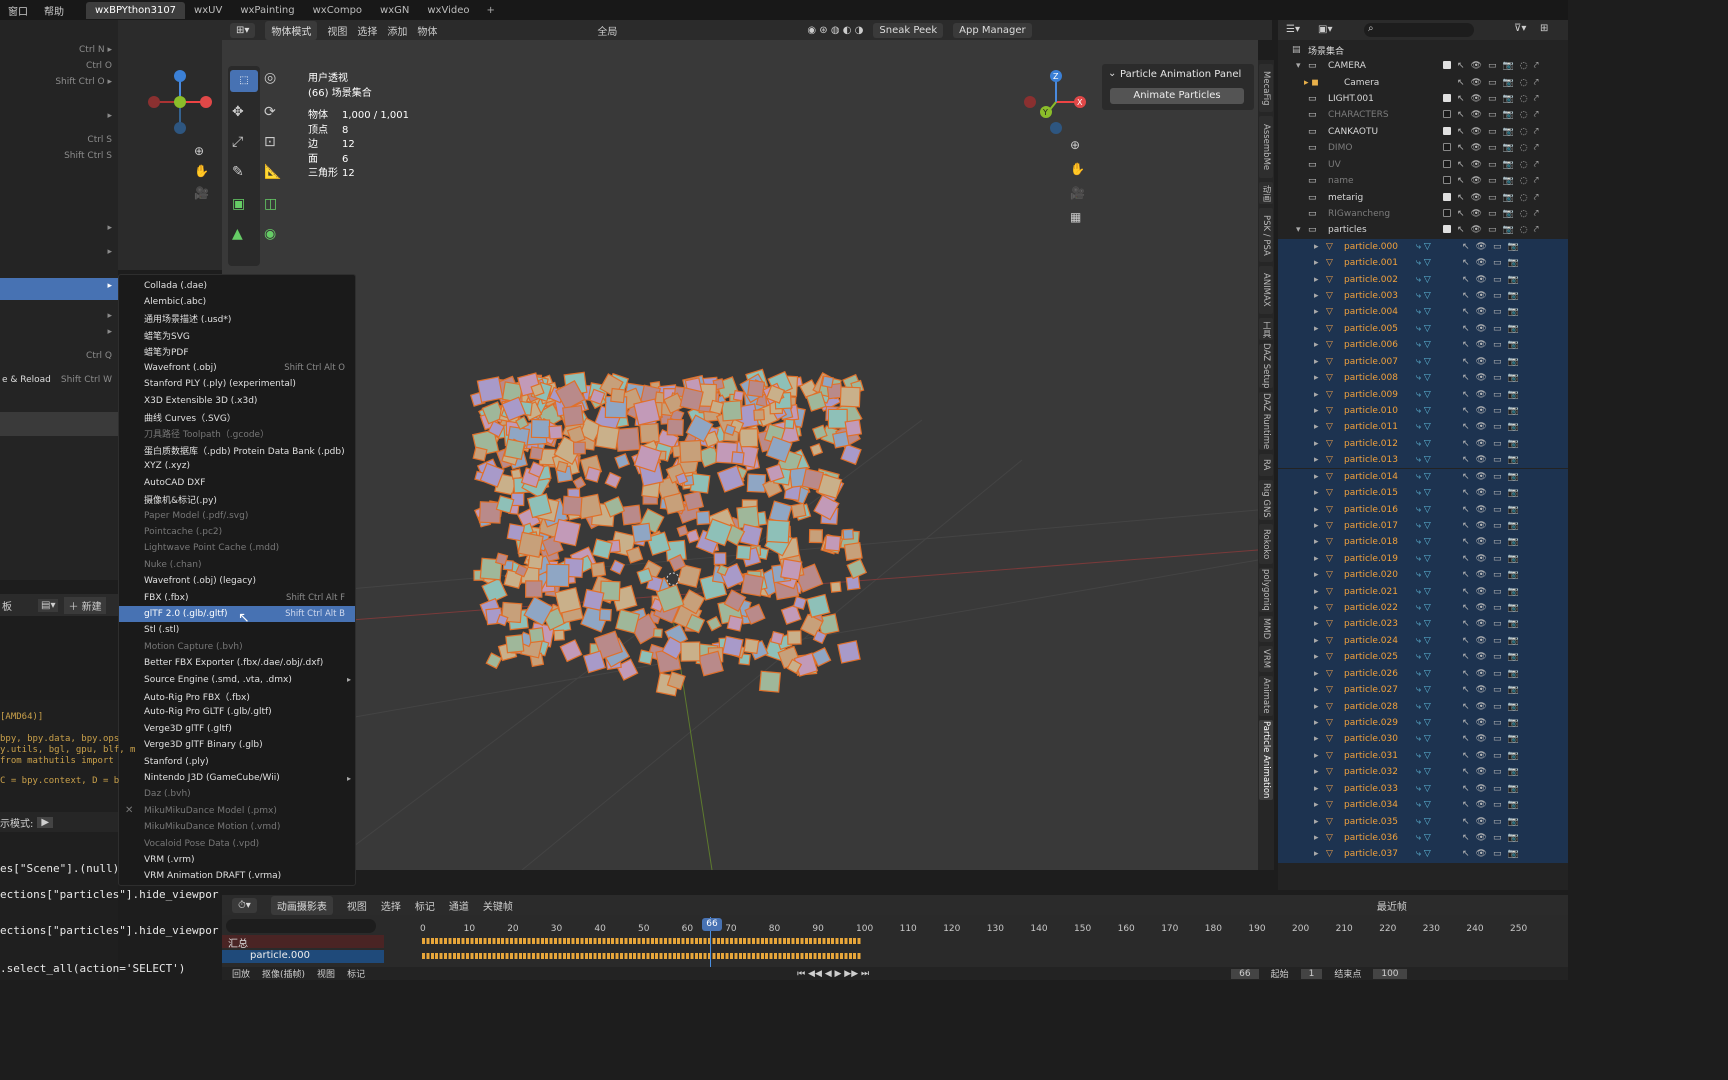  What do you see at coordinates (18, 10) in the screenshot?
I see `menu-window: 窗口` at bounding box center [18, 10].